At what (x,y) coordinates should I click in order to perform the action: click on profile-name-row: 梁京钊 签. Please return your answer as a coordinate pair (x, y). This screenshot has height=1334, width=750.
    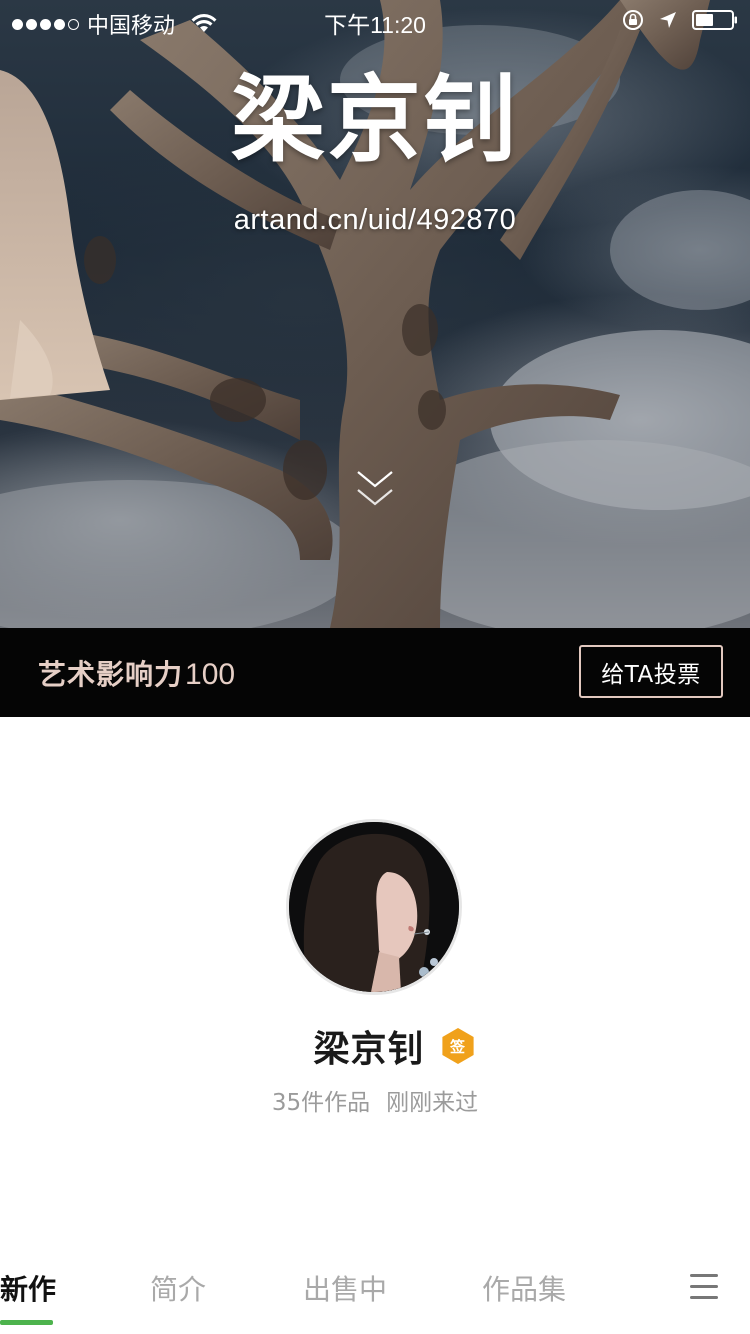
    Looking at the image, I should click on (375, 1046).